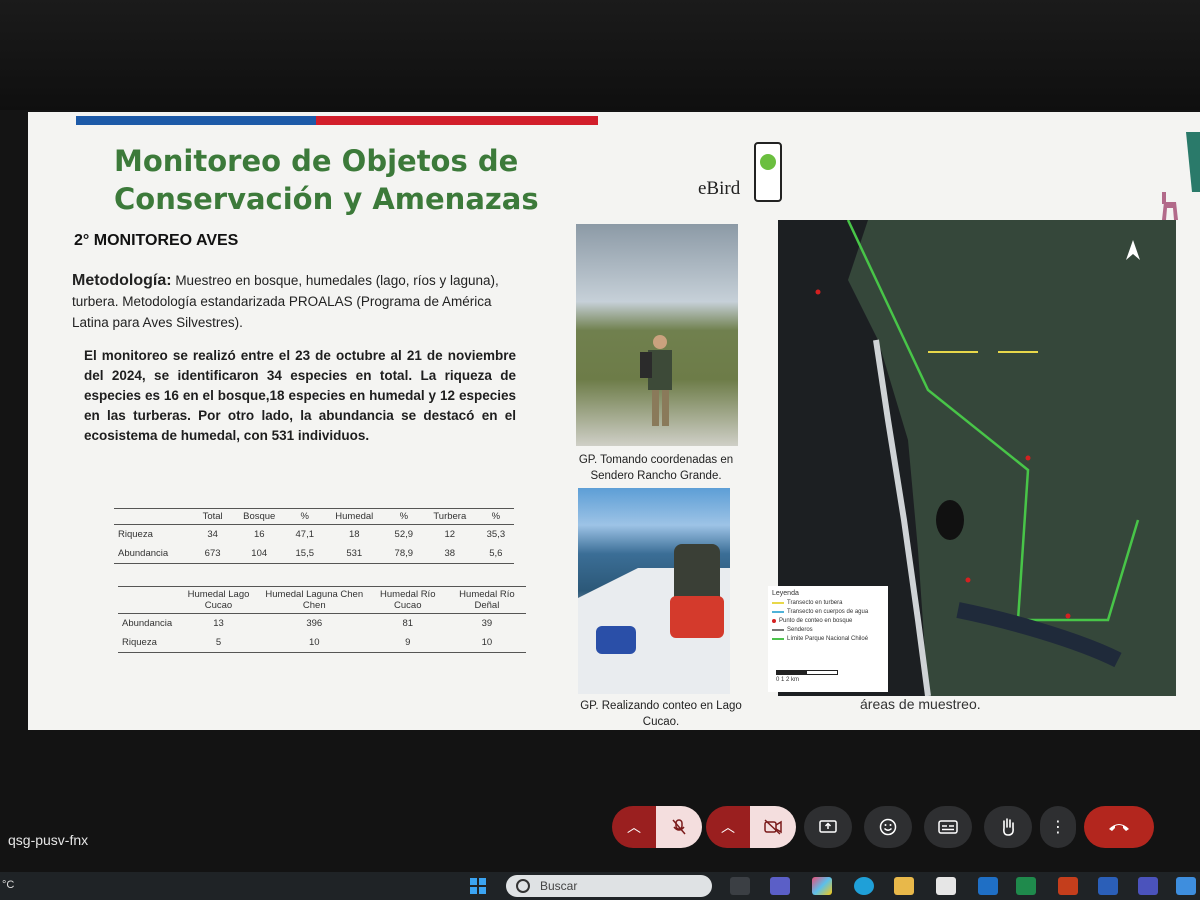 This screenshot has height=900, width=1200. I want to click on map-caption: áreas de muestreo., so click(920, 704).